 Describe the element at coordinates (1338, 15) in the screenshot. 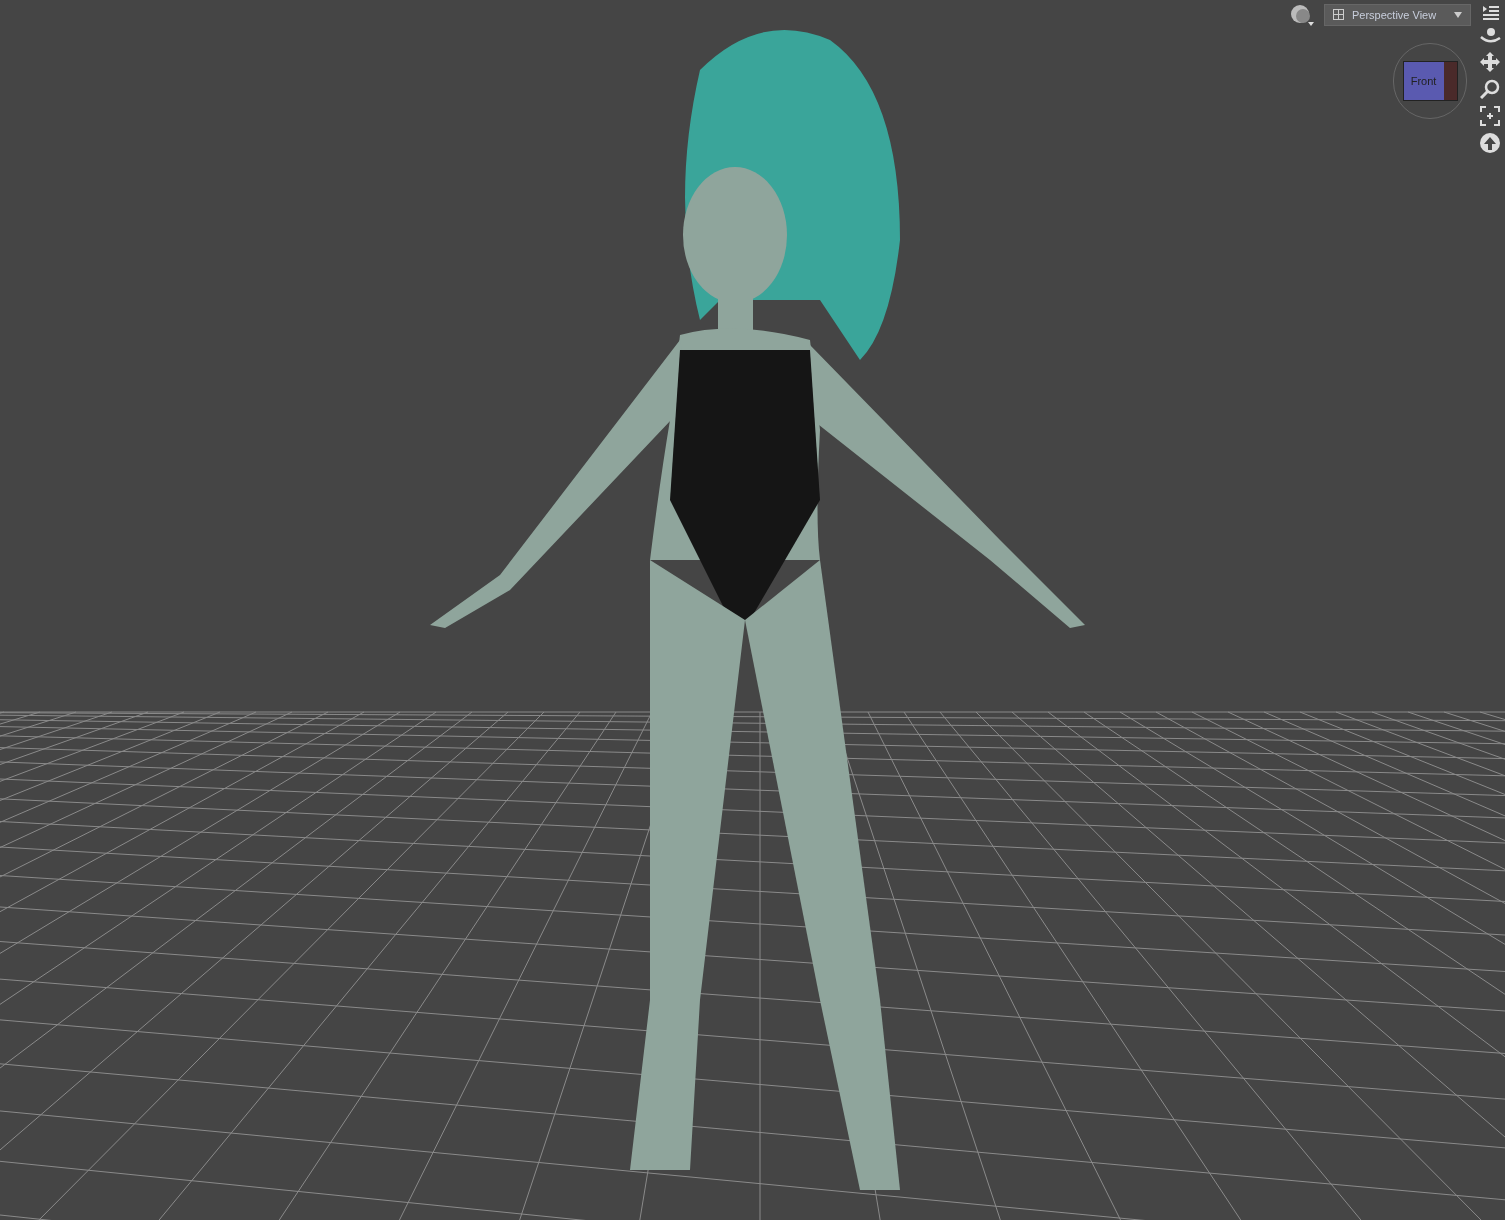

I see `window-icon` at that location.